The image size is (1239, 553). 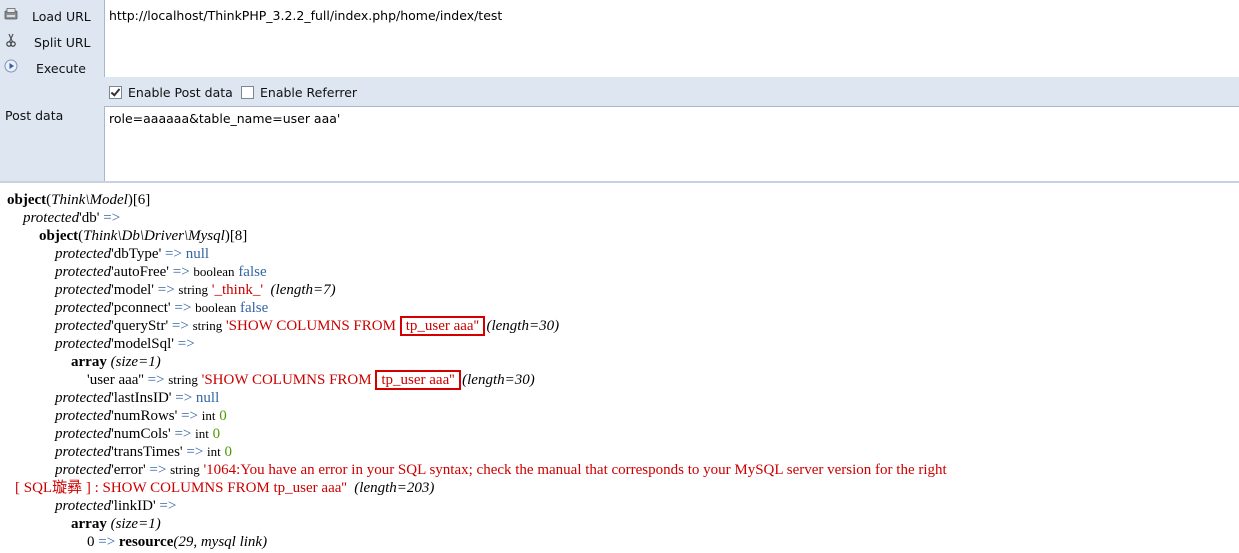 I want to click on dump-line-dbtype: protected'dbType' => null, so click(x=132, y=254).